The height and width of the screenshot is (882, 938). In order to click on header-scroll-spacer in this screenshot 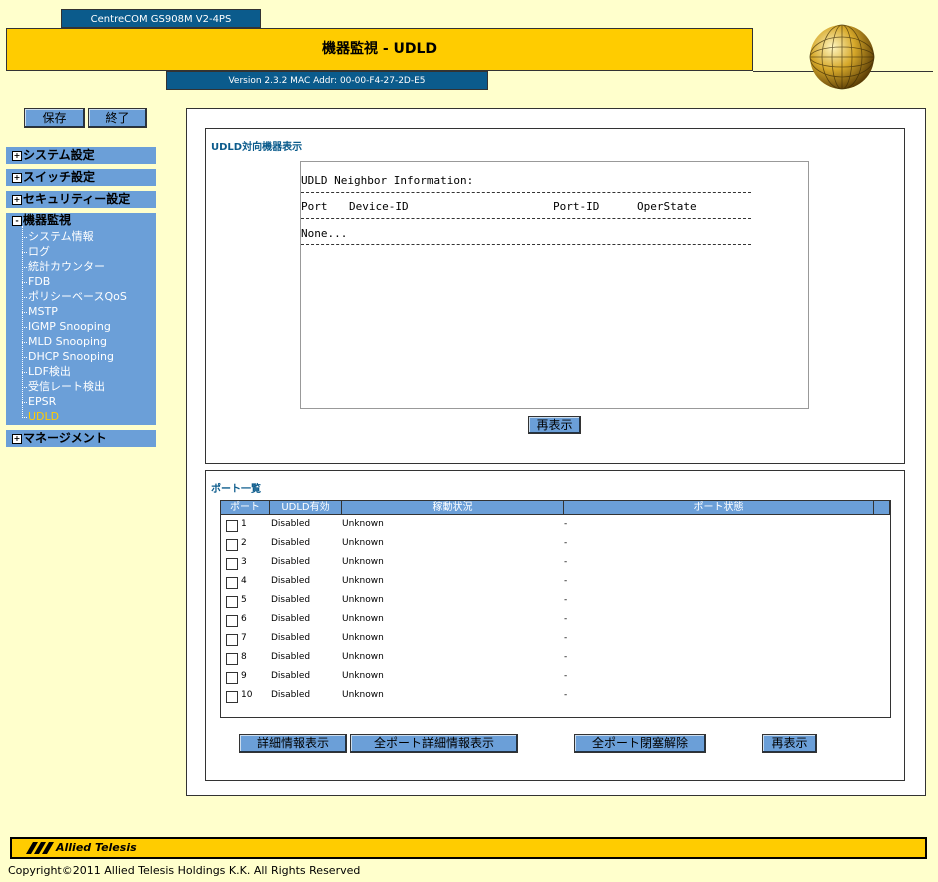, I will do `click(882, 508)`.